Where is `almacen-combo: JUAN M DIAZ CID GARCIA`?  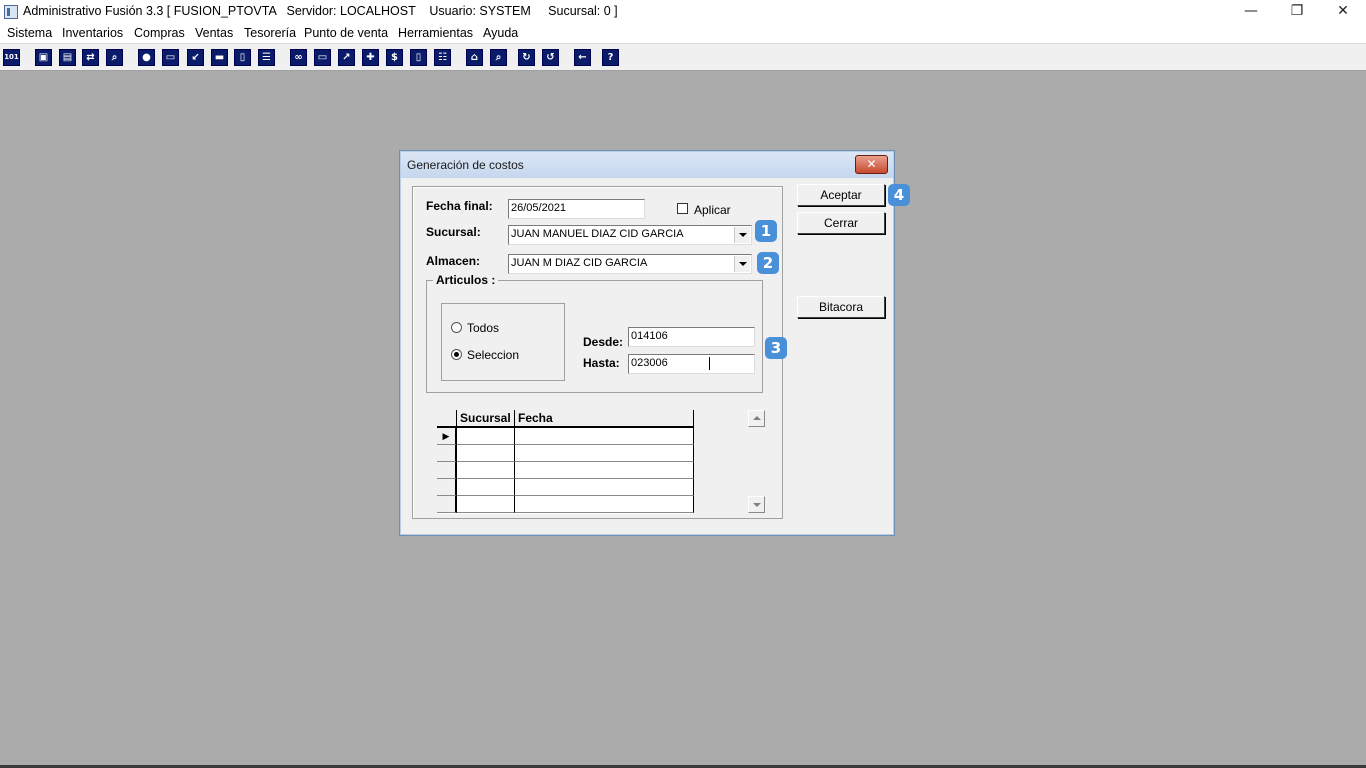 almacen-combo: JUAN M DIAZ CID GARCIA is located at coordinates (630, 264).